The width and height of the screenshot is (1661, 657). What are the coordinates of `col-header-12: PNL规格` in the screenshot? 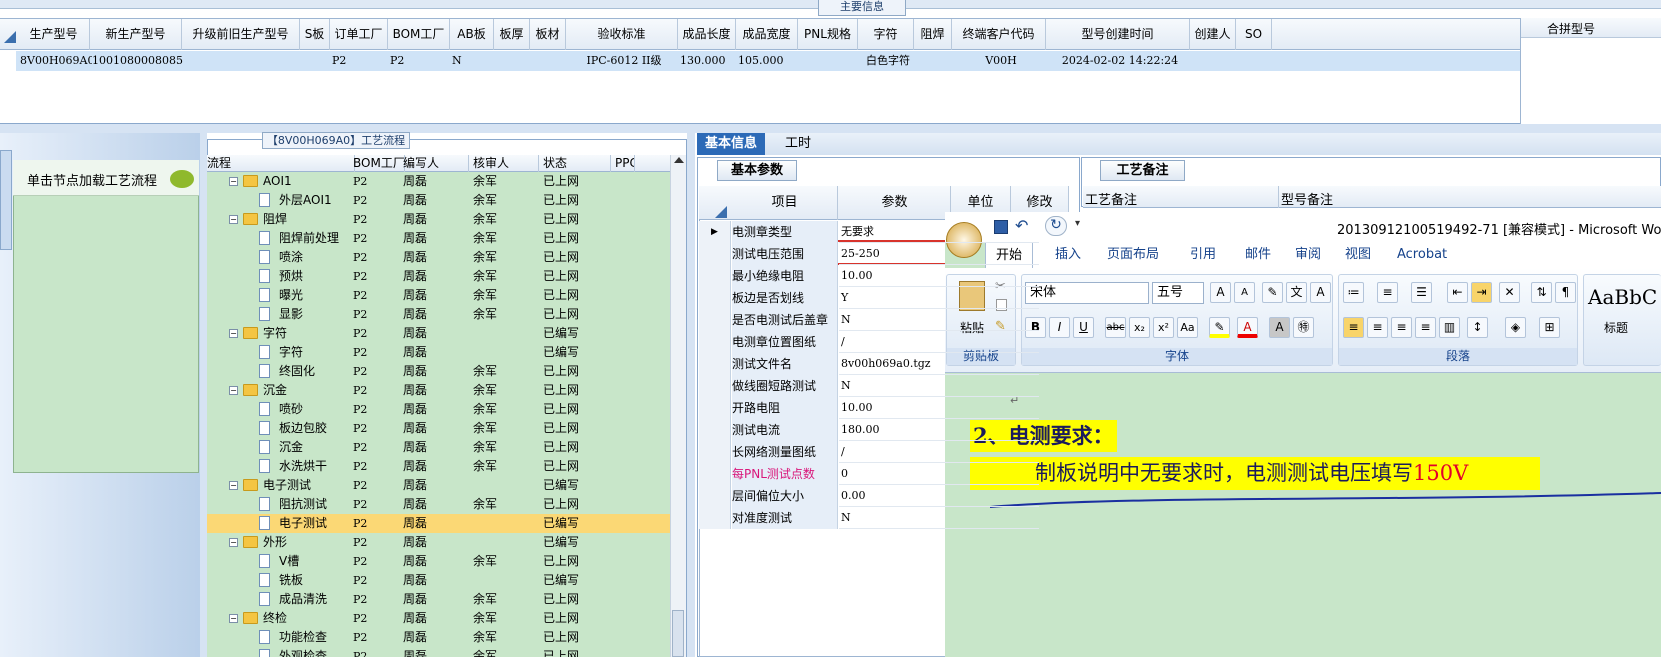 It's located at (828, 34).